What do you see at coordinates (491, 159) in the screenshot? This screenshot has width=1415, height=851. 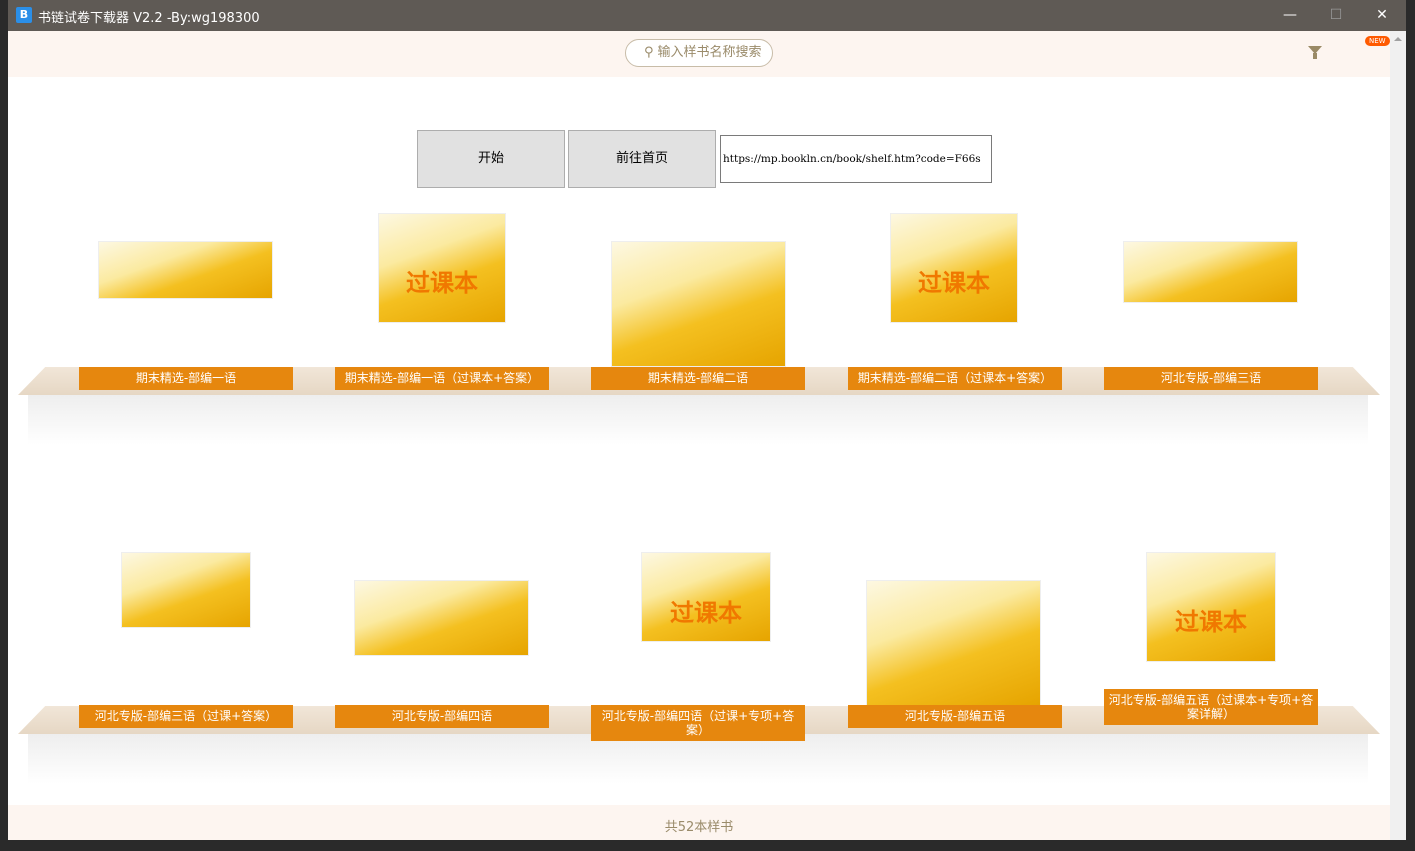 I see `start-button: 开始` at bounding box center [491, 159].